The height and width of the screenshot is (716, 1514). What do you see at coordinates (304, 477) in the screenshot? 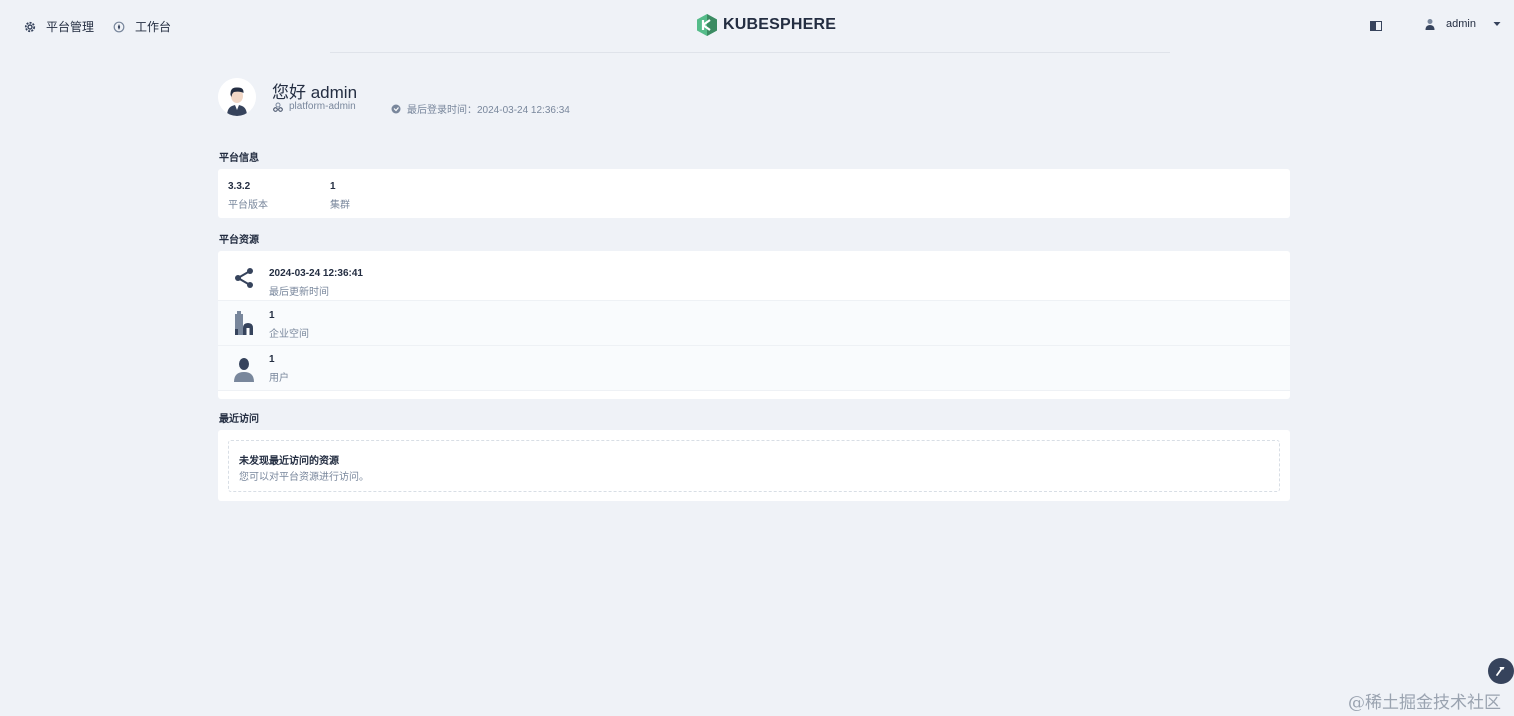
I see `recent-empty-description: 您可以对平台资源进行访问。` at bounding box center [304, 477].